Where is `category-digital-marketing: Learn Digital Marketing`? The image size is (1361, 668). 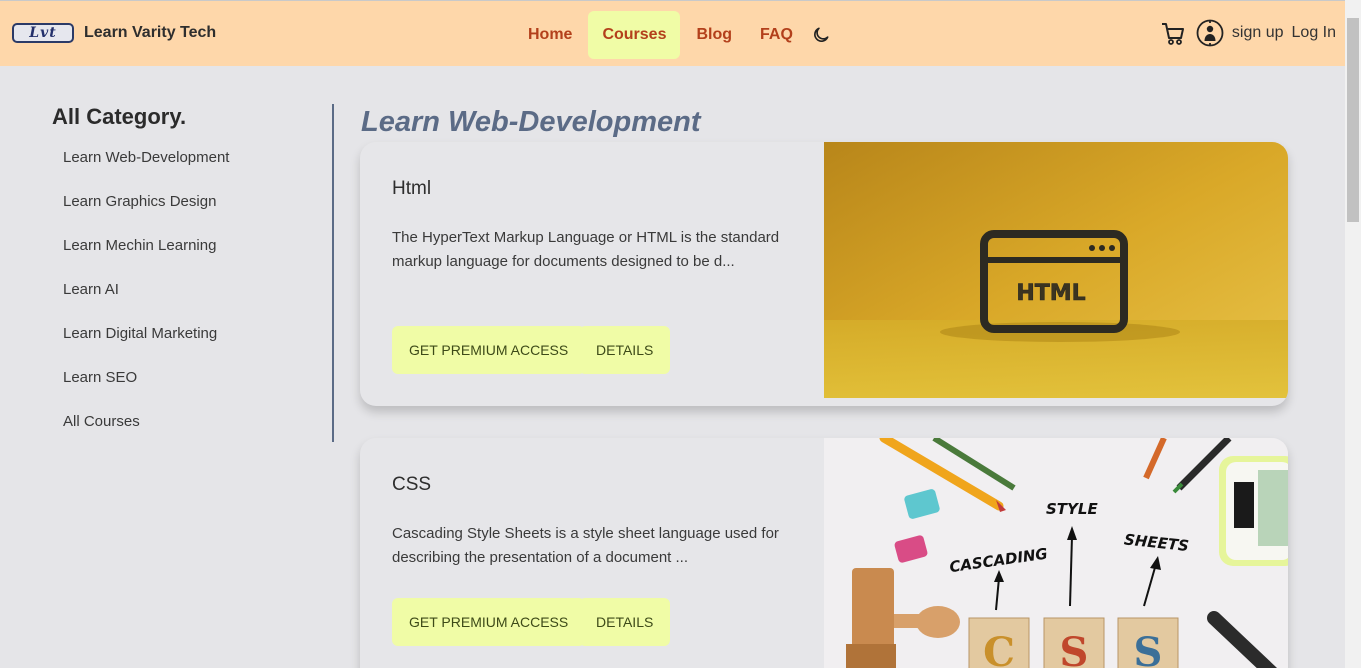
category-digital-marketing: Learn Digital Marketing is located at coordinates (192, 334).